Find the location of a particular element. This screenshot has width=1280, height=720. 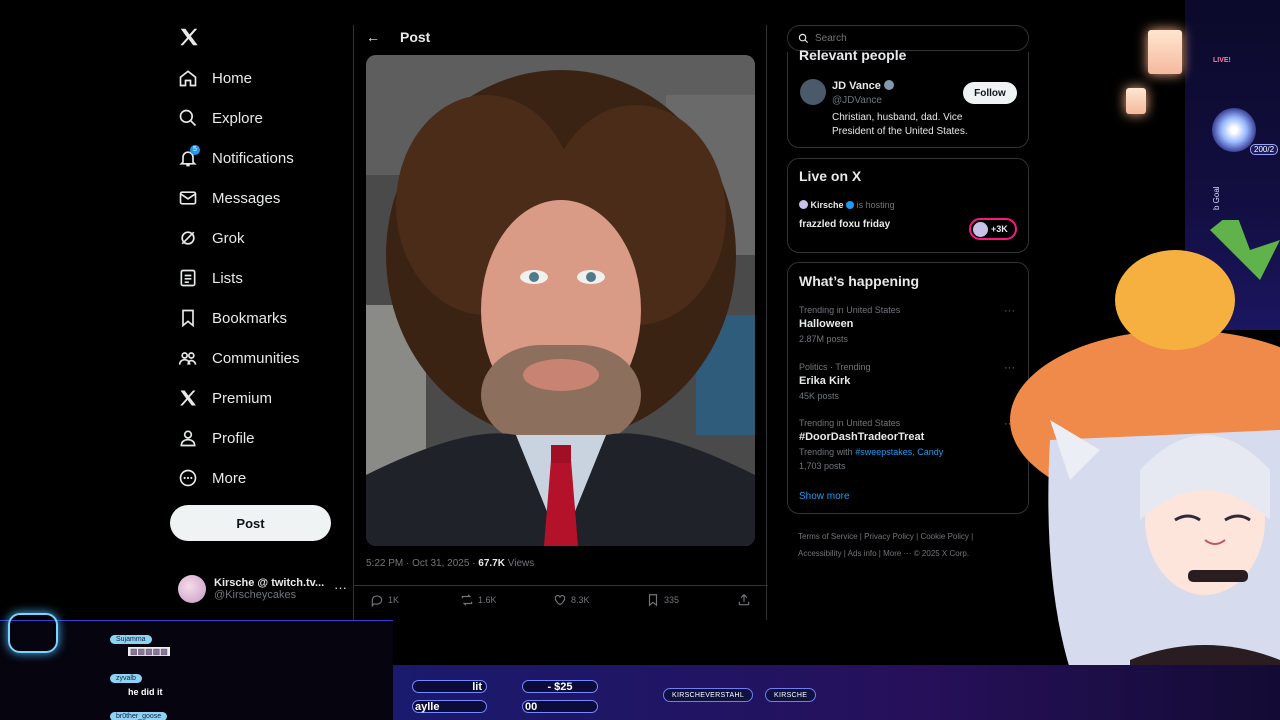

like-button: 8.3K is located at coordinates (571, 600).